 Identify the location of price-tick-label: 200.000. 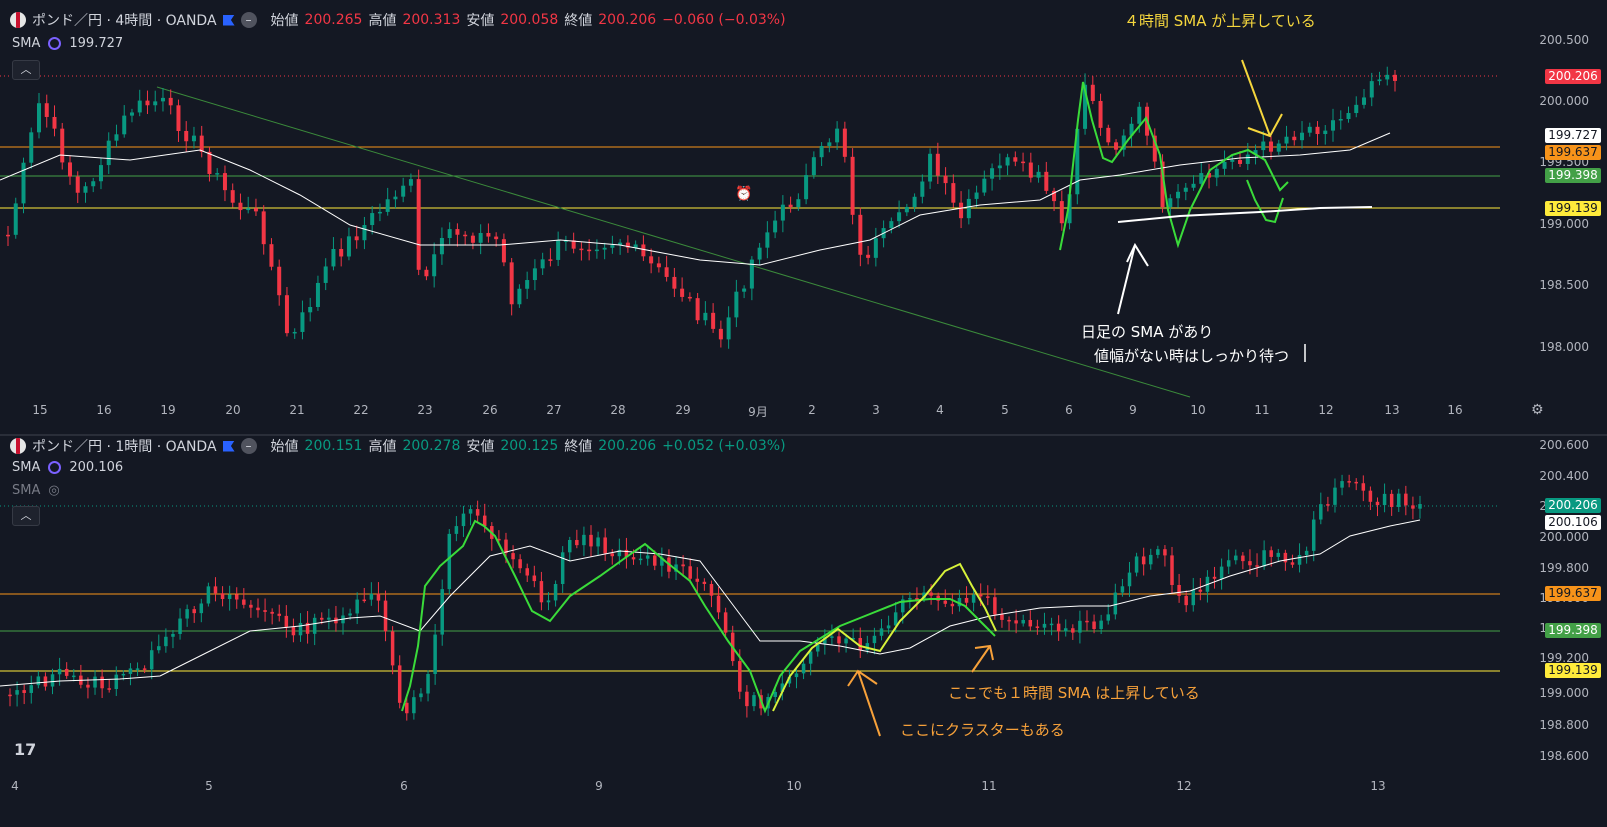
(1564, 537).